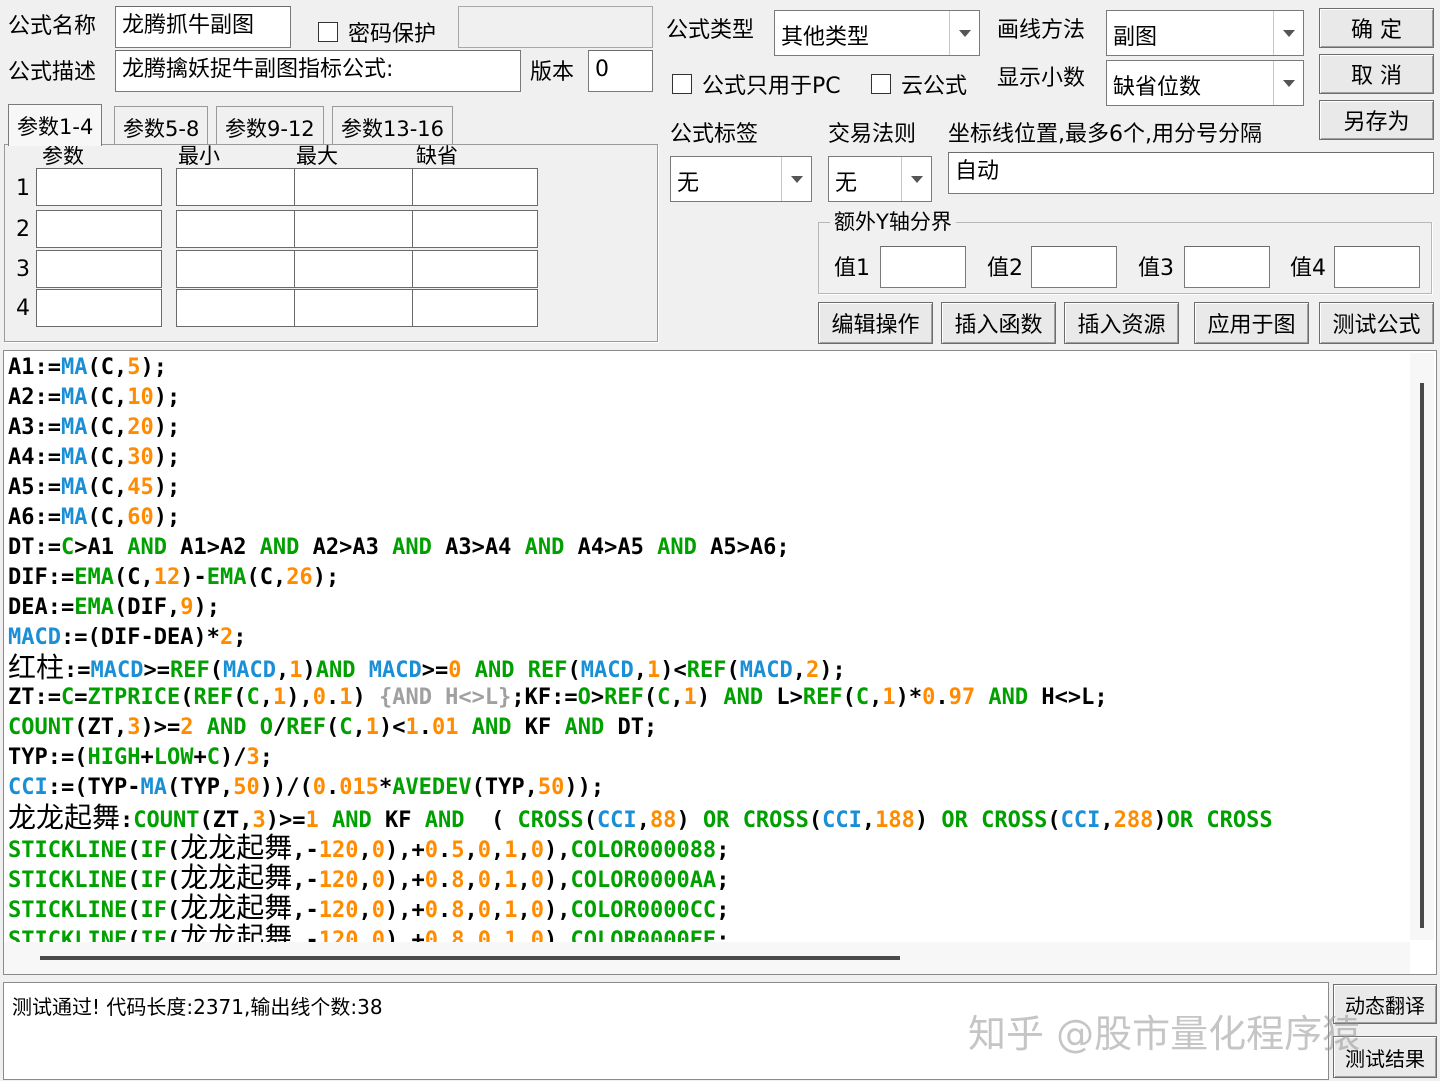 The height and width of the screenshot is (1081, 1440). I want to click on param-1-name-input, so click(99, 187).